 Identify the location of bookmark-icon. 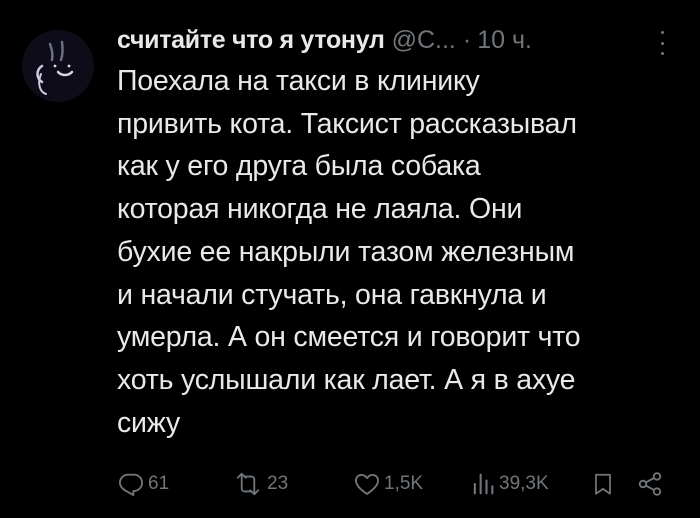
(603, 484).